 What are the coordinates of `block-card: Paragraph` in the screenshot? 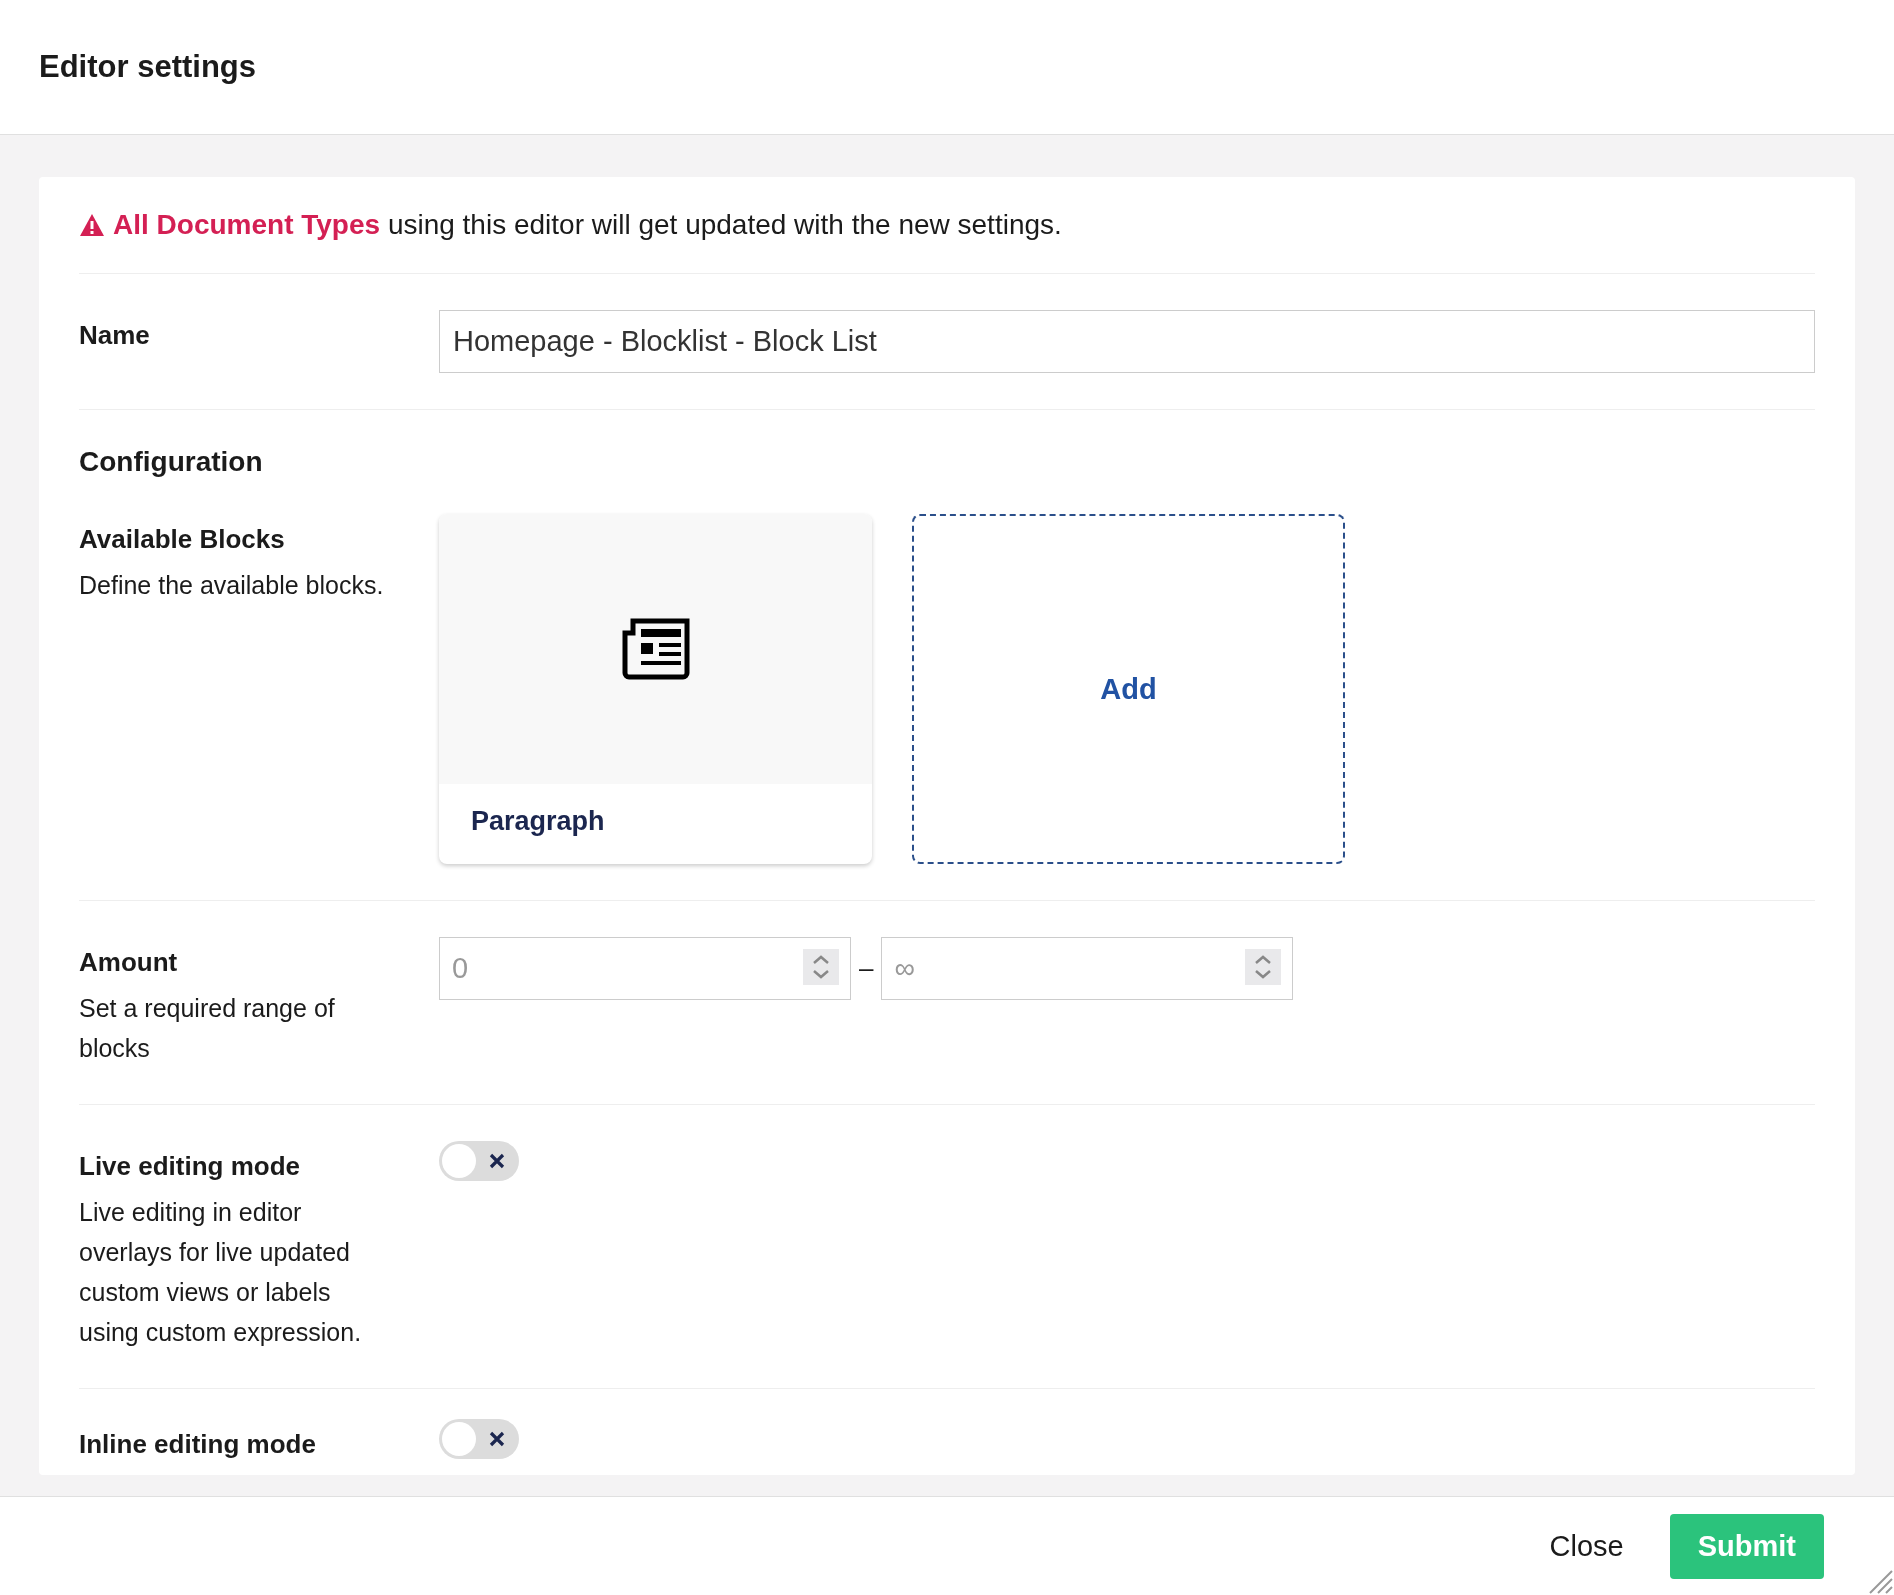 It's located at (655, 689).